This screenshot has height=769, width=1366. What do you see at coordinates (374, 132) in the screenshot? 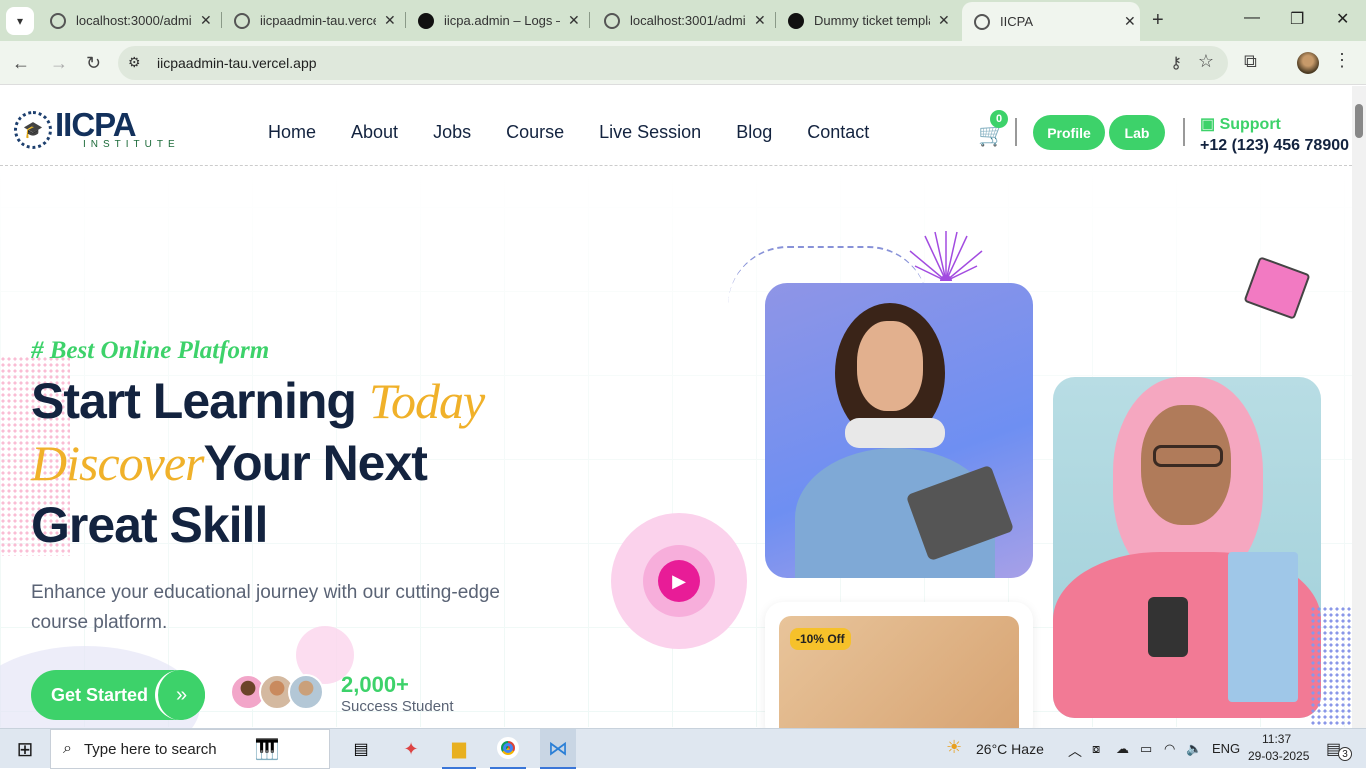
I see `nav-about: About` at bounding box center [374, 132].